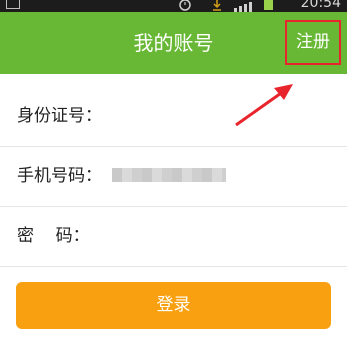 Image resolution: width=347 pixels, height=348 pixels. What do you see at coordinates (173, 266) in the screenshot?
I see `divider` at bounding box center [173, 266].